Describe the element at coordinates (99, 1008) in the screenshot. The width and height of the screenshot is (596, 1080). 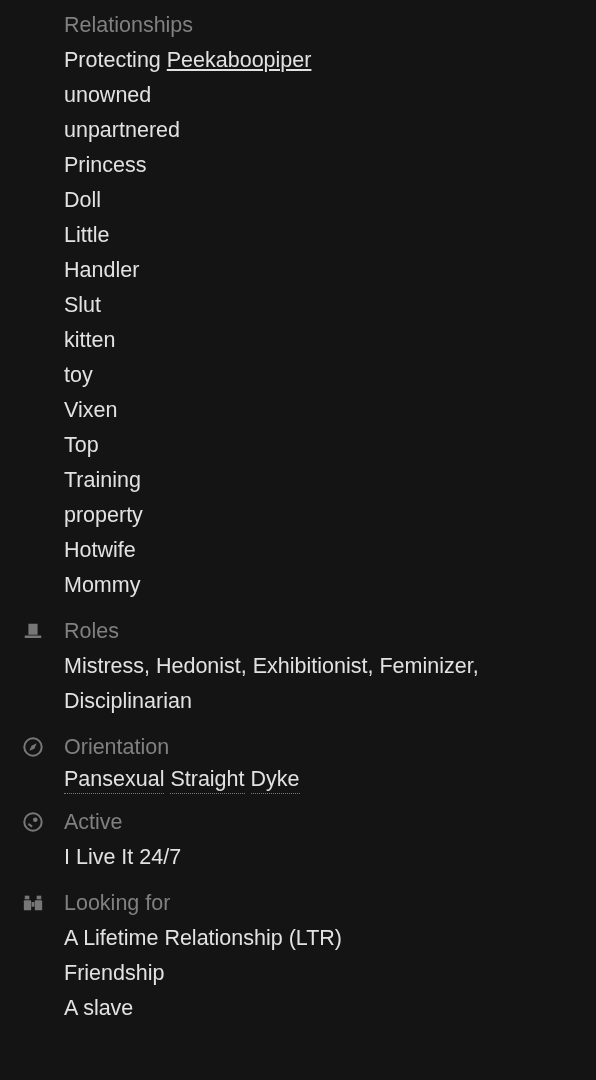
I see `list-item: A slave` at that location.